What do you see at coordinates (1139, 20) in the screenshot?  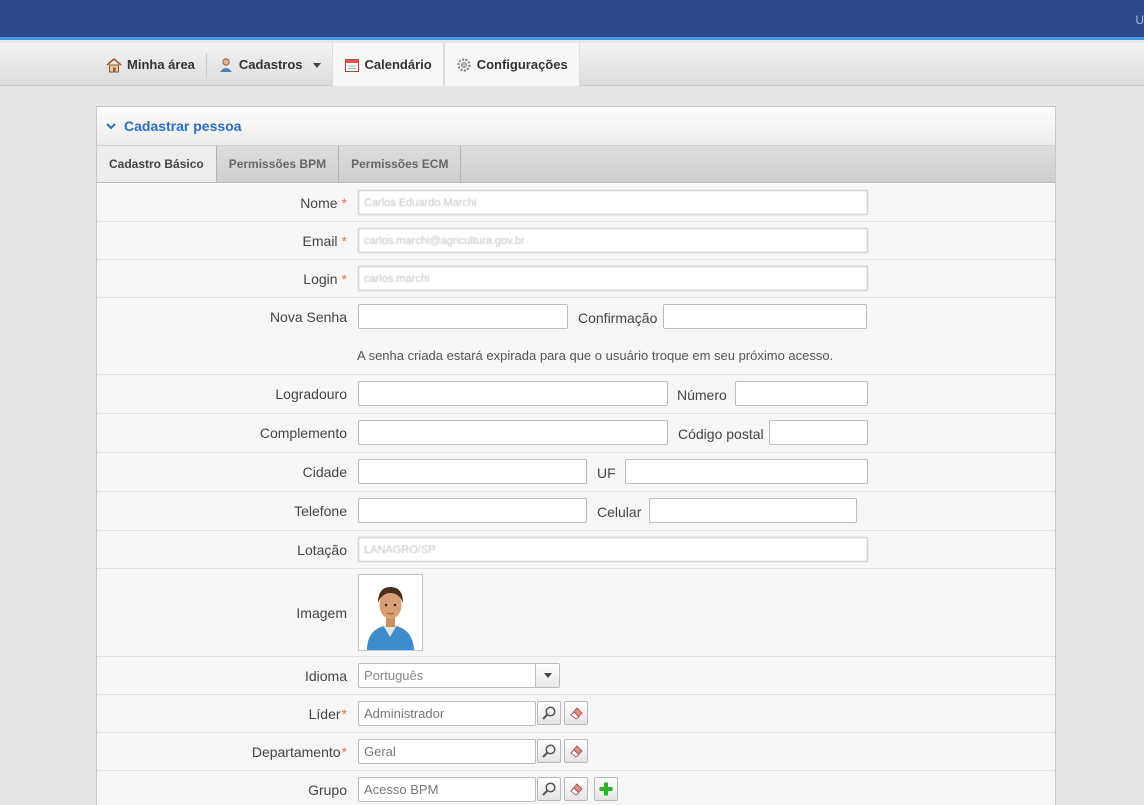 I see `user-menu-hint: U` at bounding box center [1139, 20].